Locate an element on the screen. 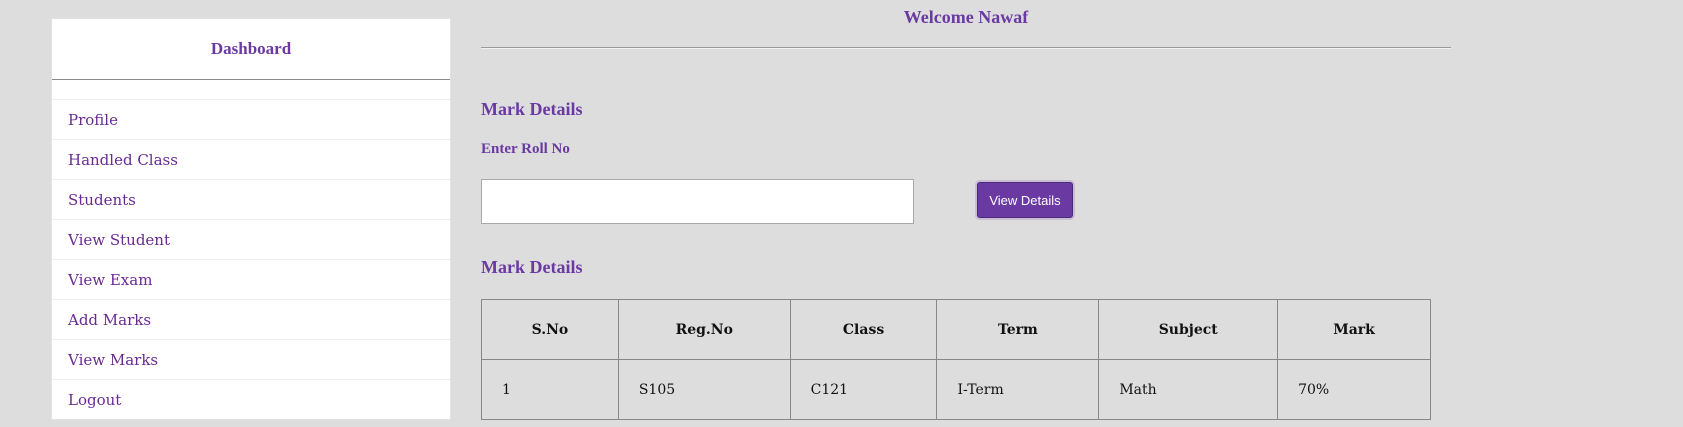  table-header-row: S.No Reg.No Class Term Subject Mark is located at coordinates (956, 329).